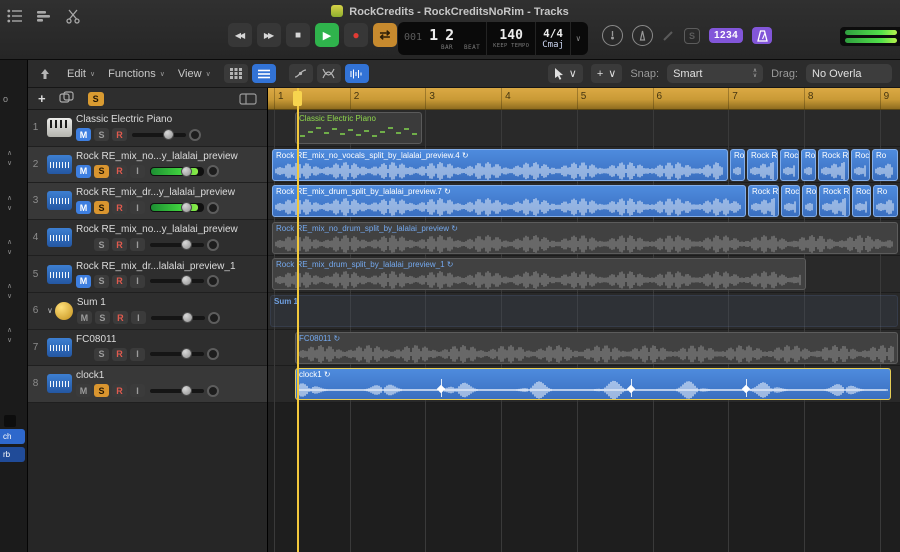  Describe the element at coordinates (668, 35) in the screenshot. I see `pencil-icon` at that location.